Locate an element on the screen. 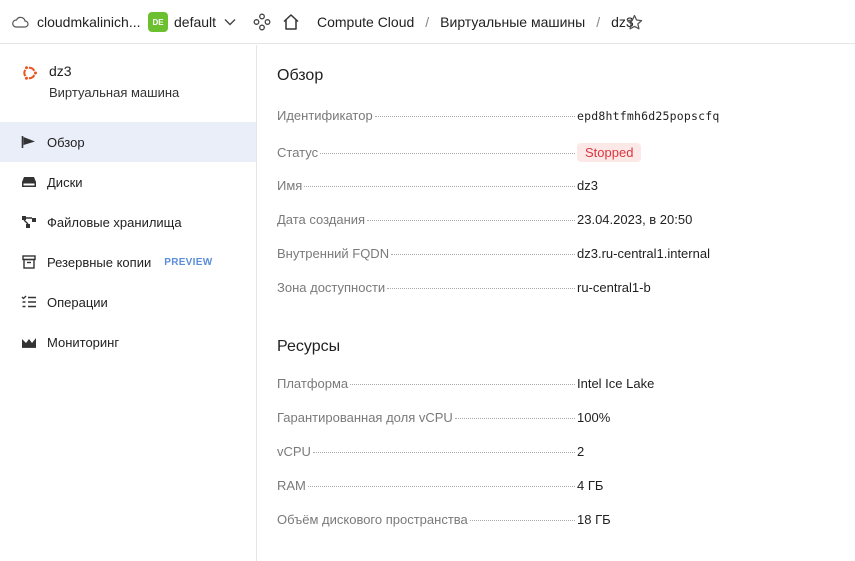 This screenshot has width=855, height=561. info-label: Гарантированная доля vCPU is located at coordinates (365, 417).